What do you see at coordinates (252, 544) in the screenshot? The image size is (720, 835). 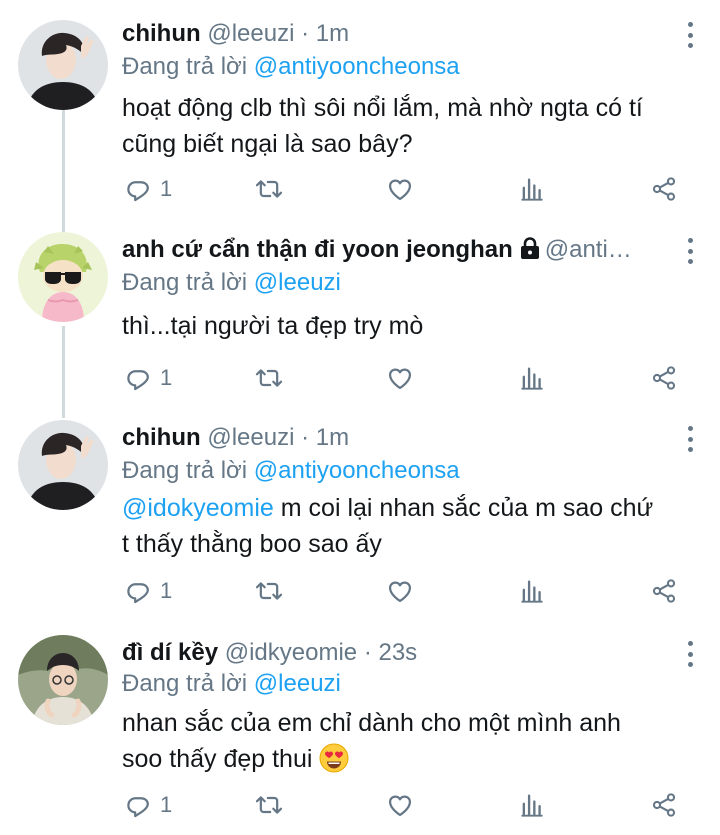 I see `tweet-text-line: t thấy thằng boo sao ấy` at bounding box center [252, 544].